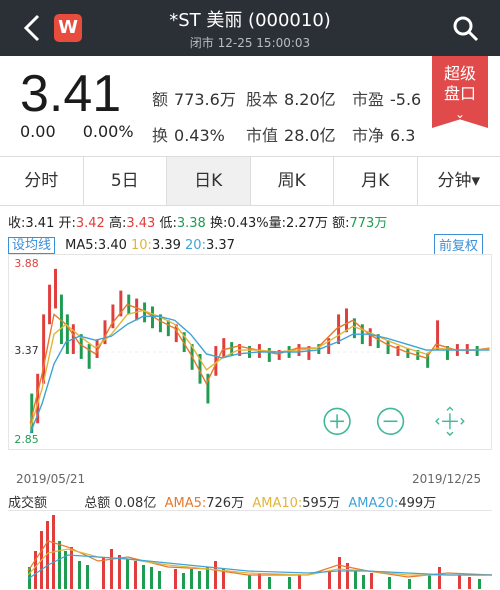  I want to click on y-axis-mid: 3.37, so click(26, 350).